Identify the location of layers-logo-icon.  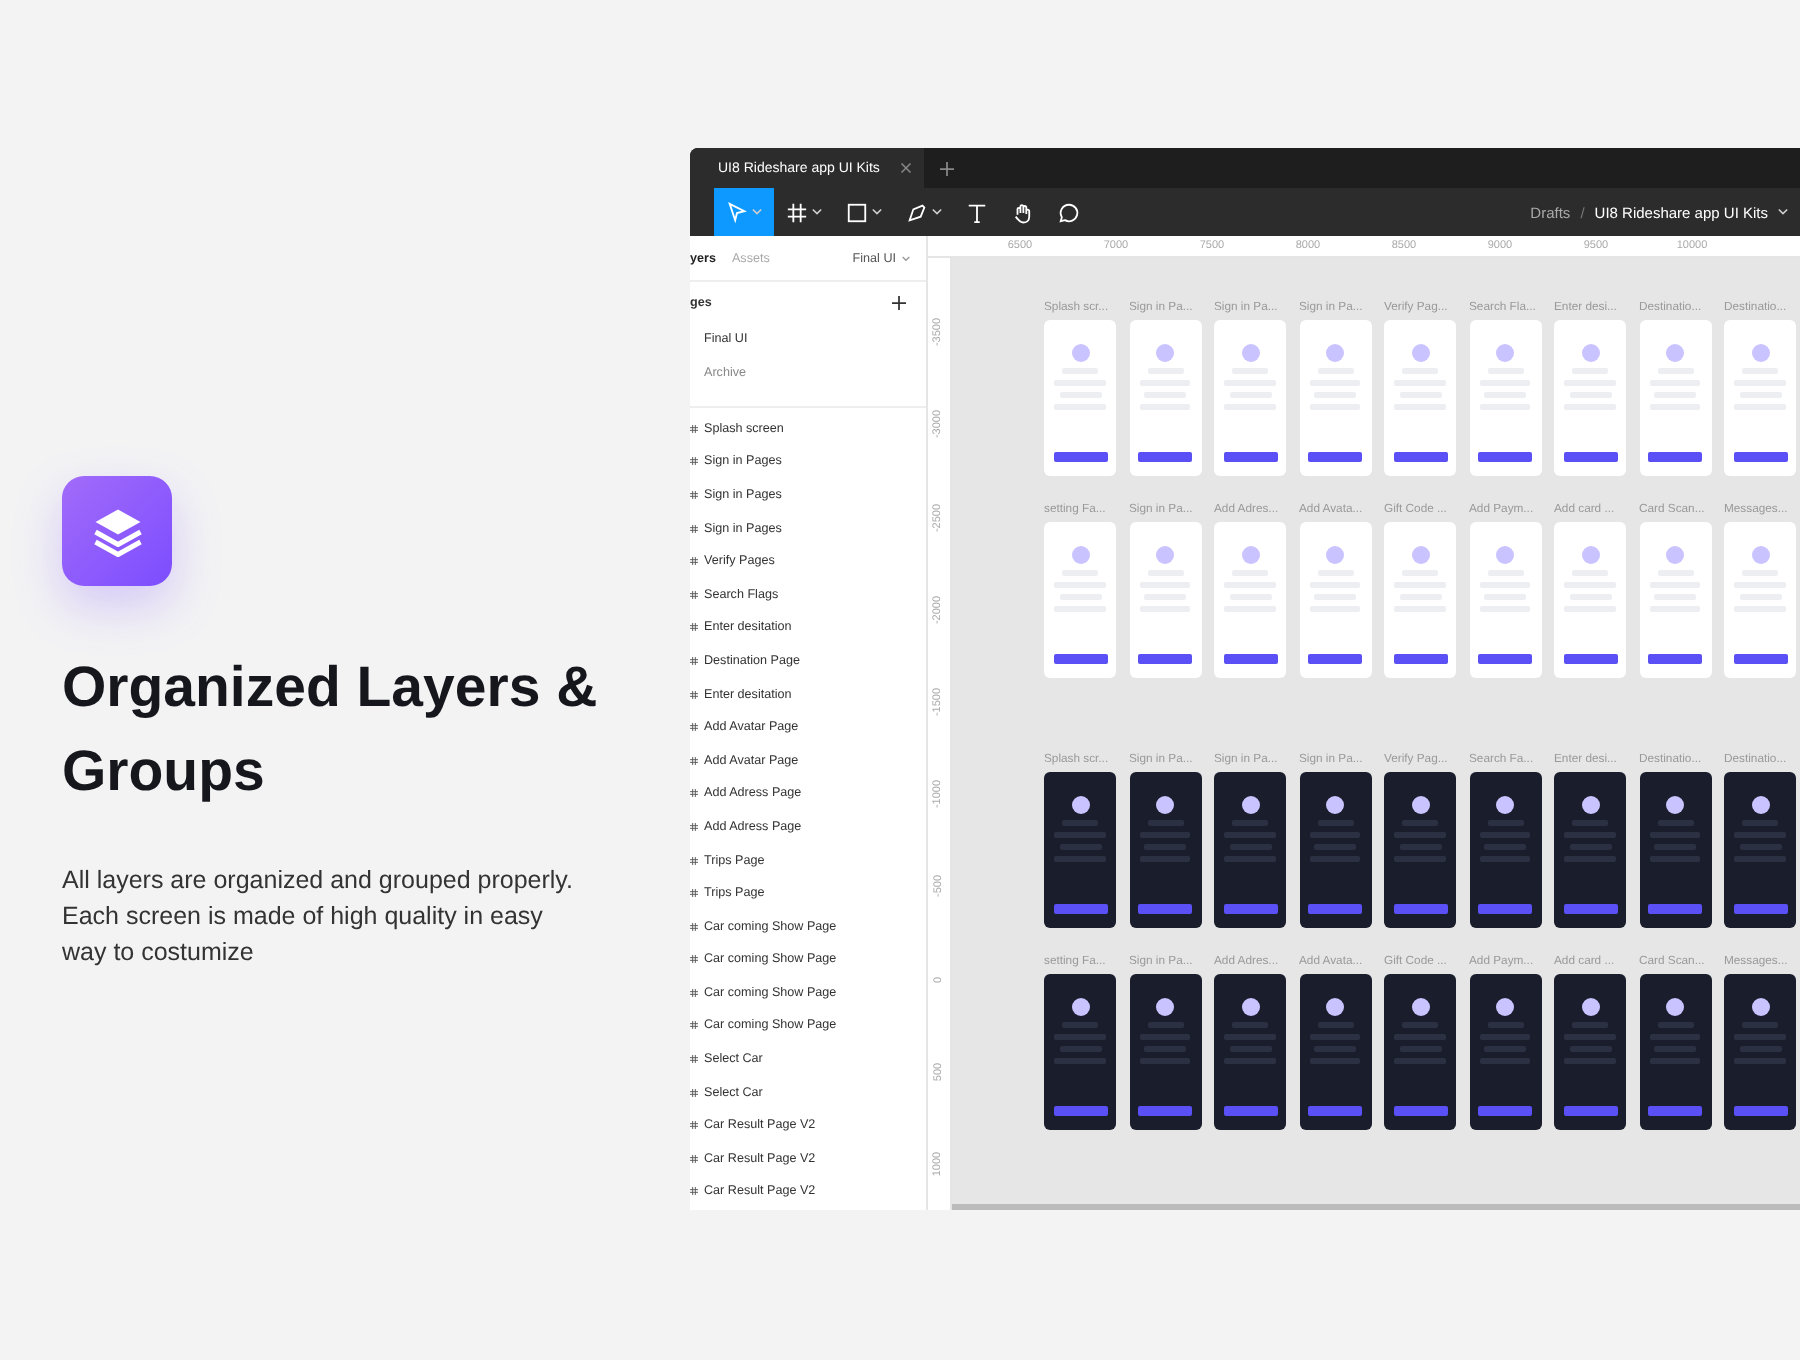
(117, 531).